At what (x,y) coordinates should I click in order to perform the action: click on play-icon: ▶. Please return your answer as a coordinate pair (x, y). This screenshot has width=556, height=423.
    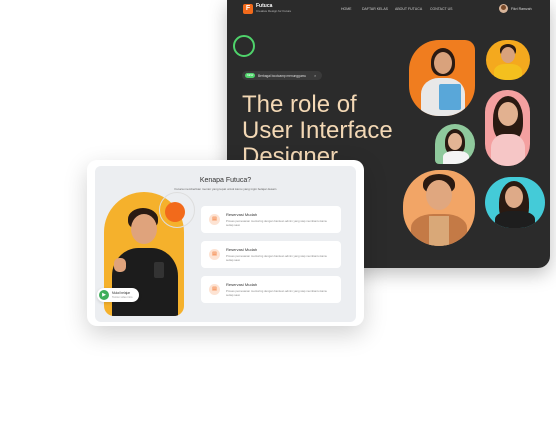
    Looking at the image, I should click on (104, 295).